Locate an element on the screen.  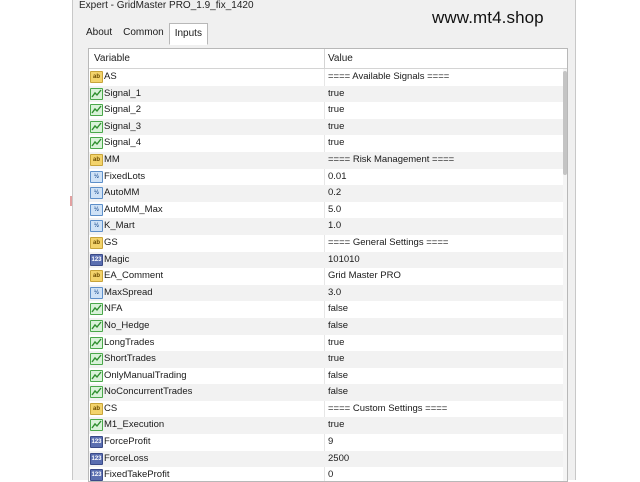
table-row: ab EA_Comment Grid Master PRO is located at coordinates (328, 276).